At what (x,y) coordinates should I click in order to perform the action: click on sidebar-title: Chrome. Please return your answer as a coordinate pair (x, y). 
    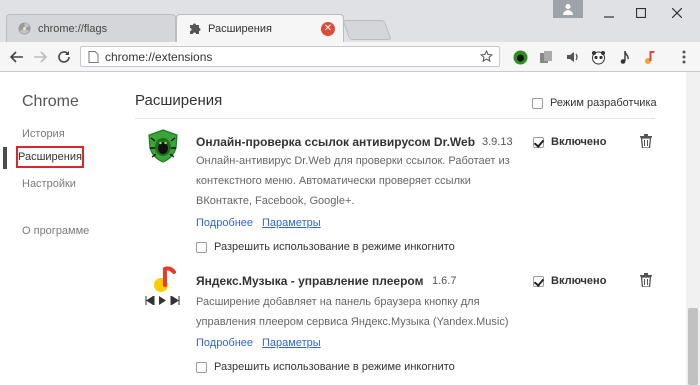
    Looking at the image, I should click on (50, 101).